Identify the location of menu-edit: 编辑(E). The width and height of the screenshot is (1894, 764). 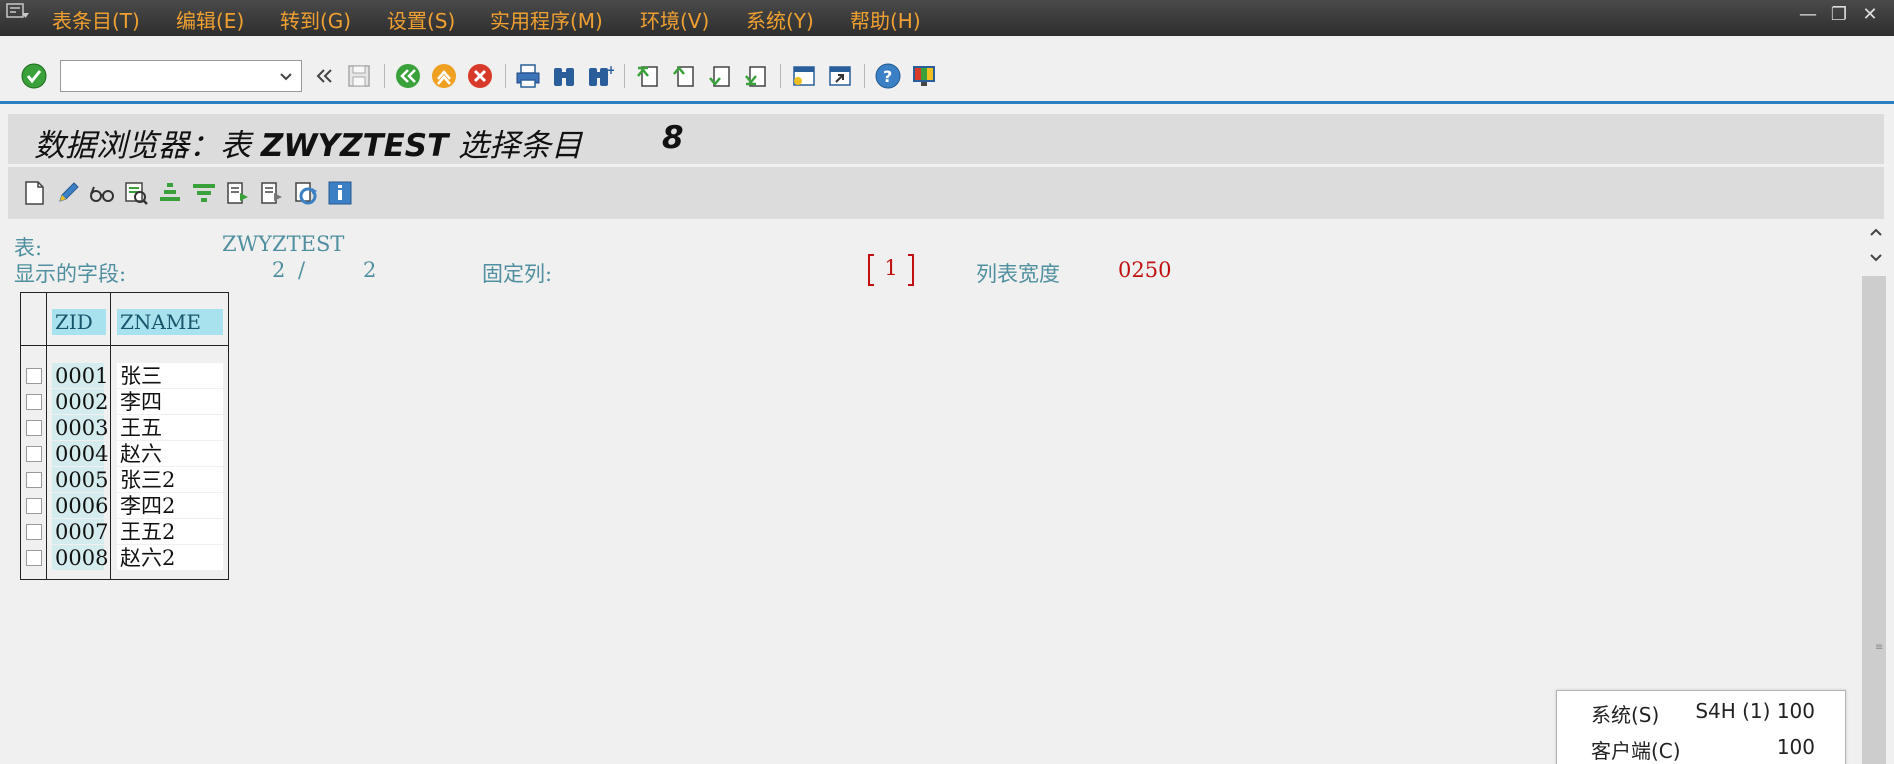
(210, 19).